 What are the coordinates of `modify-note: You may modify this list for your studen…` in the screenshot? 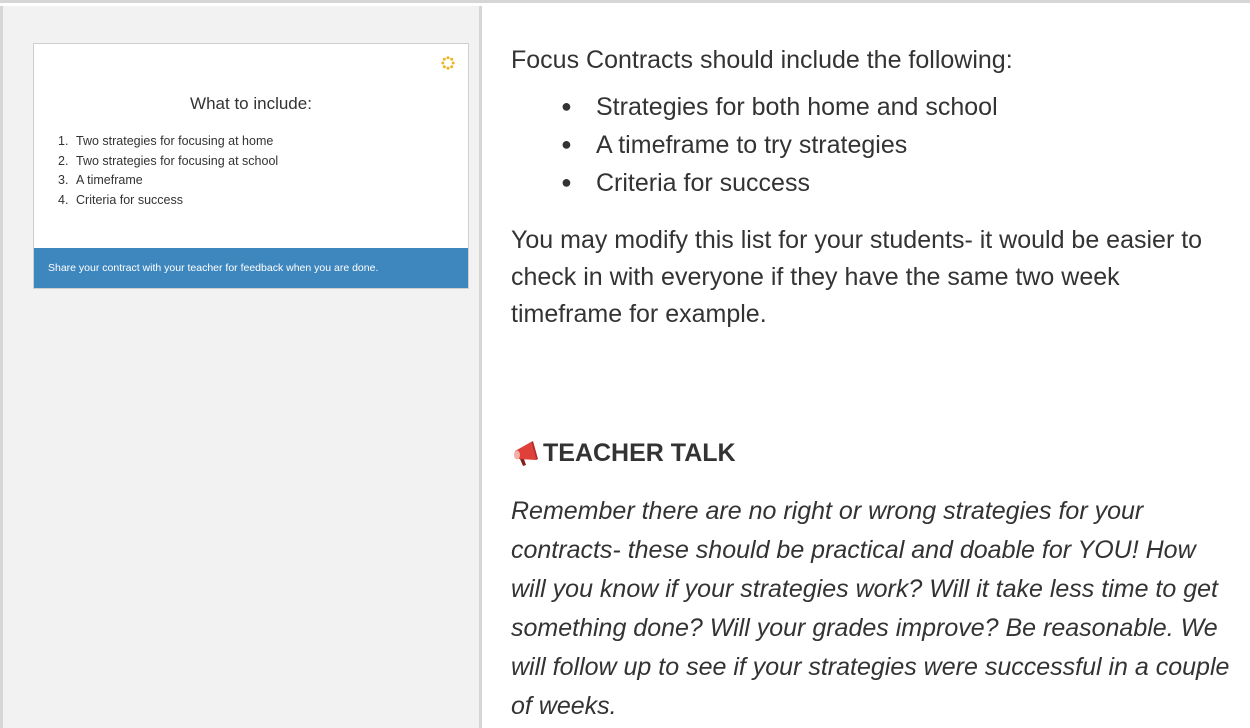 It's located at (857, 277).